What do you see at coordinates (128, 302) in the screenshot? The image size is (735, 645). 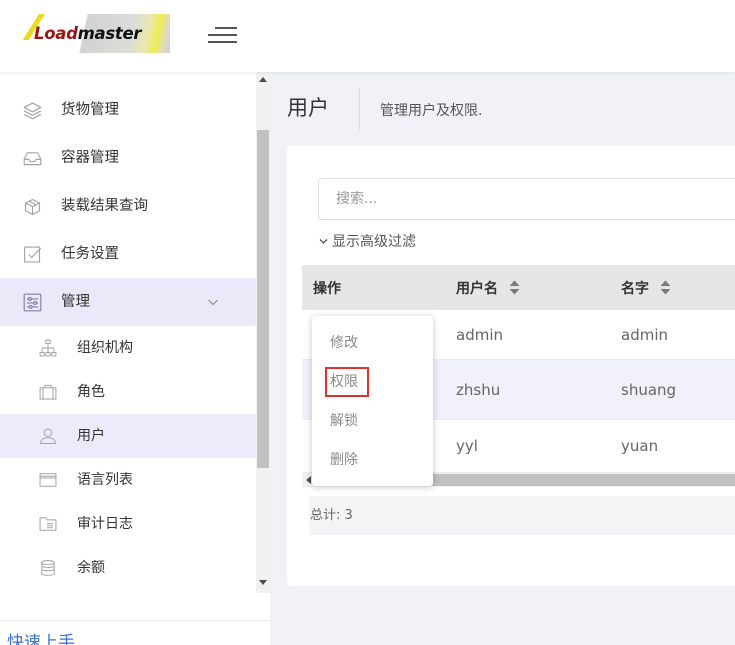 I see `sidebar-item-management: 管理` at bounding box center [128, 302].